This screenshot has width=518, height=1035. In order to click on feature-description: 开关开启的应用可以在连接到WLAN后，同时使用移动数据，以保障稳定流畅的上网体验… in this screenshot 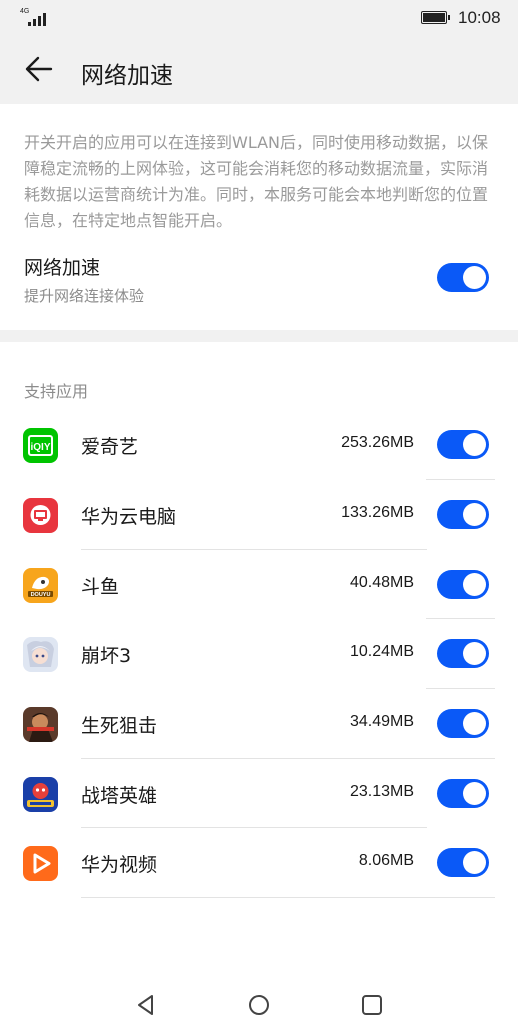, I will do `click(256, 181)`.